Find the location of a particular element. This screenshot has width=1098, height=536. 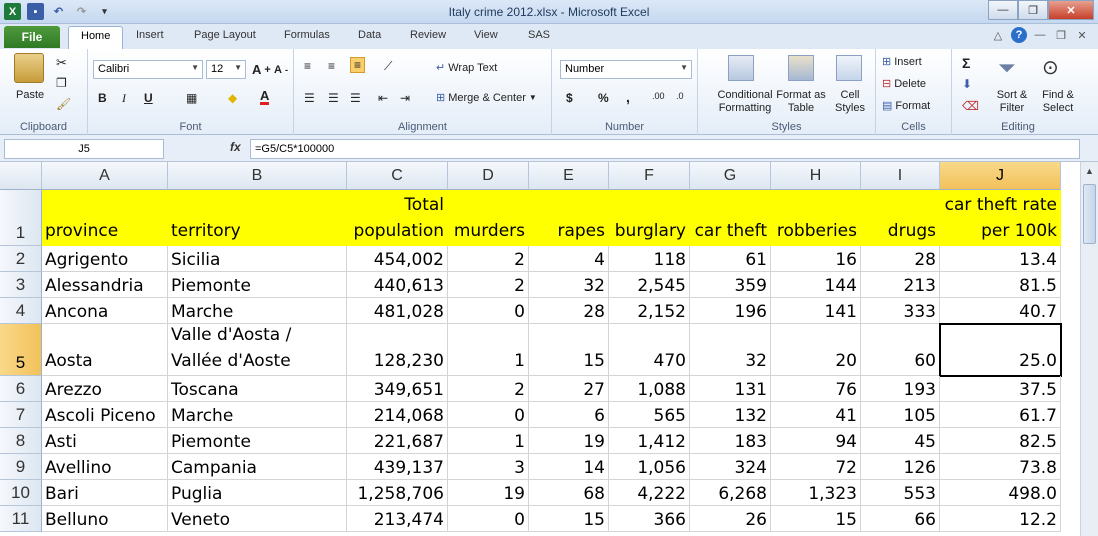

formula-input: =G5/C5*100000 is located at coordinates (665, 149).